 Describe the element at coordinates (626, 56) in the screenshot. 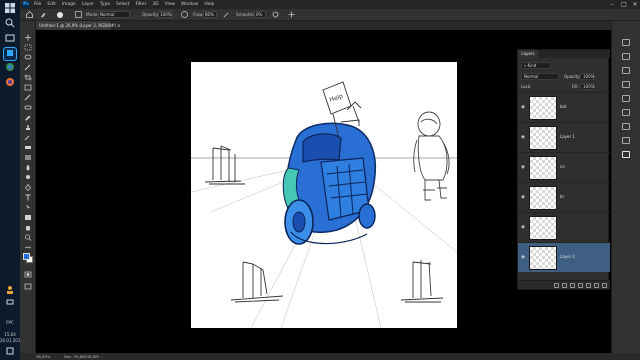

I see `color-panel-icon` at that location.